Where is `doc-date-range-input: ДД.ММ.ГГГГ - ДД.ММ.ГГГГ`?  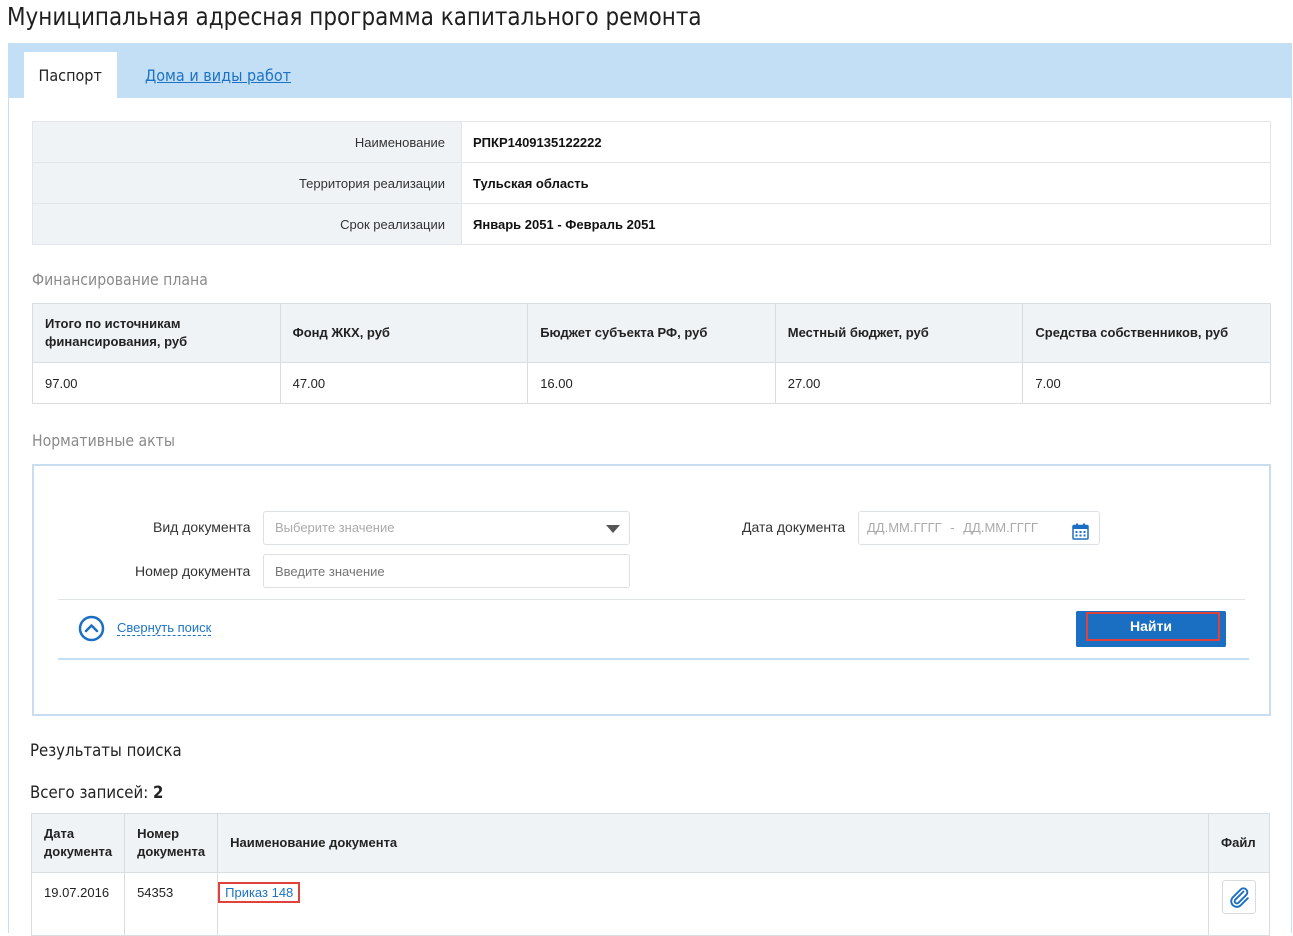 doc-date-range-input: ДД.ММ.ГГГГ - ДД.ММ.ГГГГ is located at coordinates (979, 528).